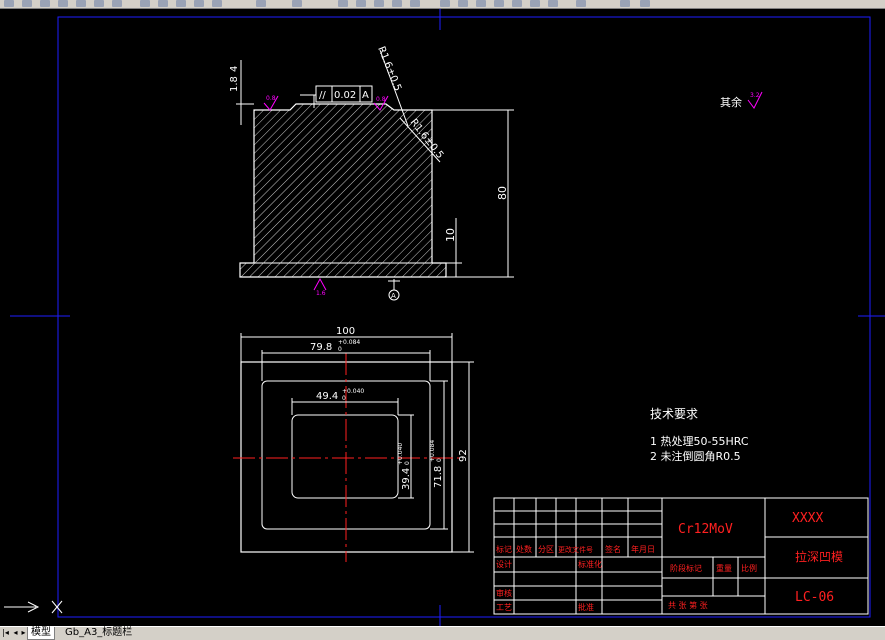 This screenshot has height=640, width=885. What do you see at coordinates (695, 456) in the screenshot?
I see `notes-line-2: 2 未注倒圆角R0.5` at bounding box center [695, 456].